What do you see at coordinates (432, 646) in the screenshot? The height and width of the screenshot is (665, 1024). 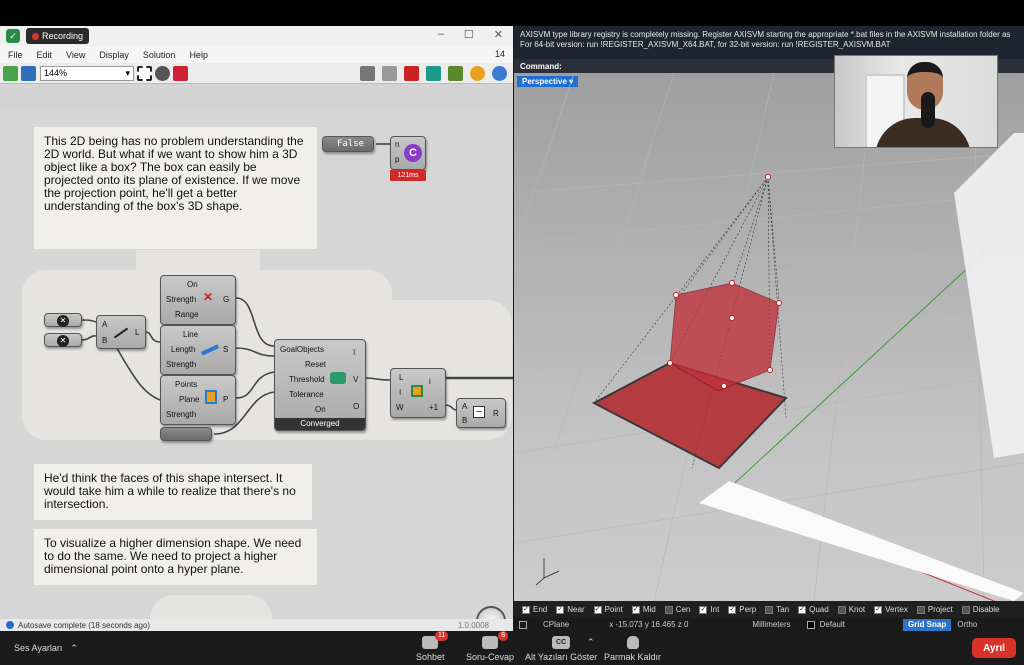 I see `chat-button: 11 Sohbet` at bounding box center [432, 646].